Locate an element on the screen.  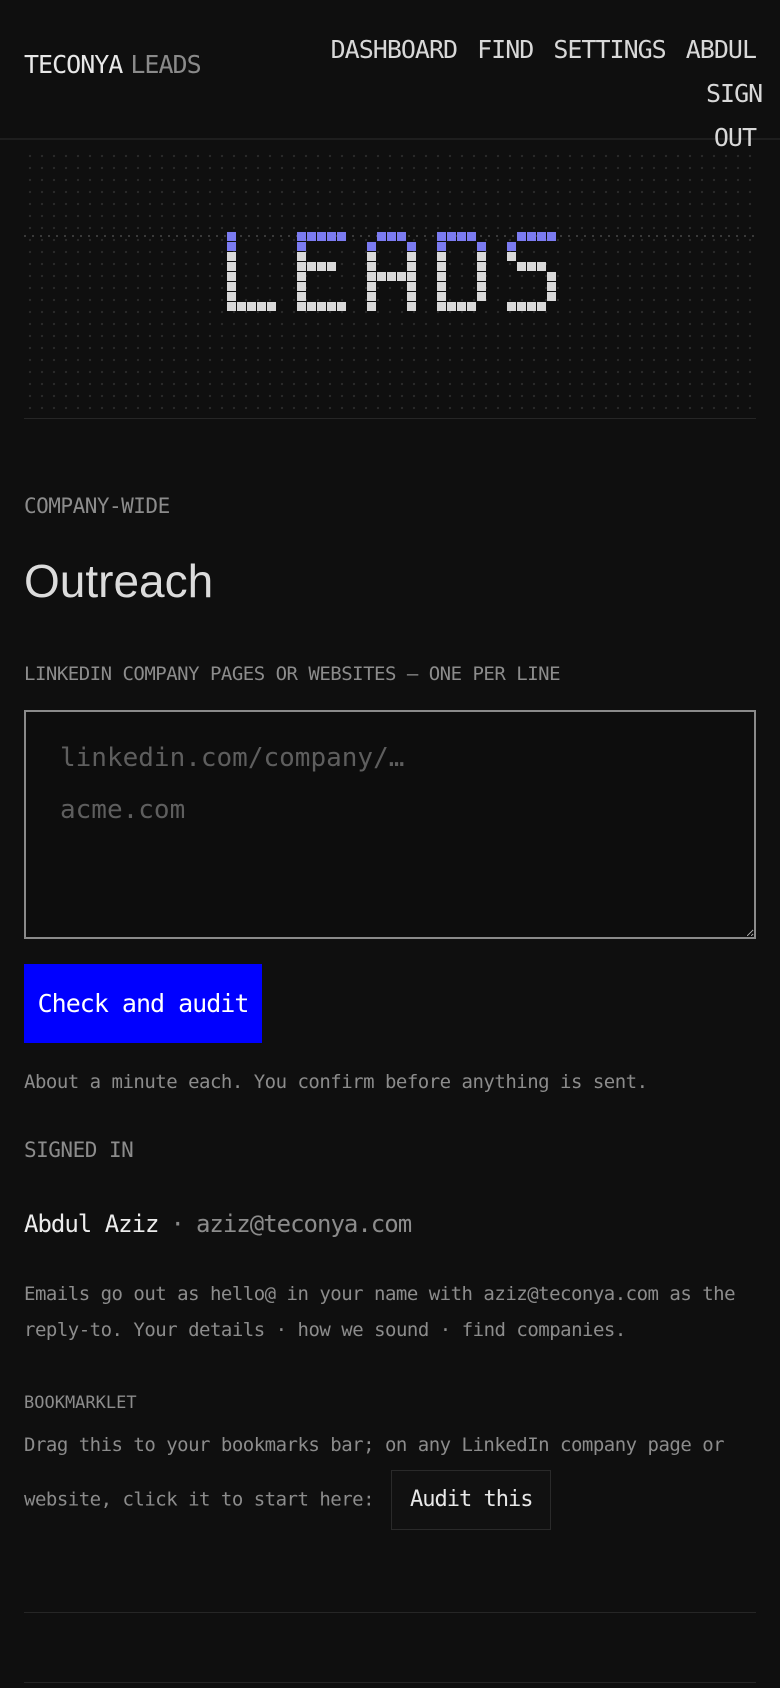
link-how-we-sound: how we sound is located at coordinates (364, 1330).